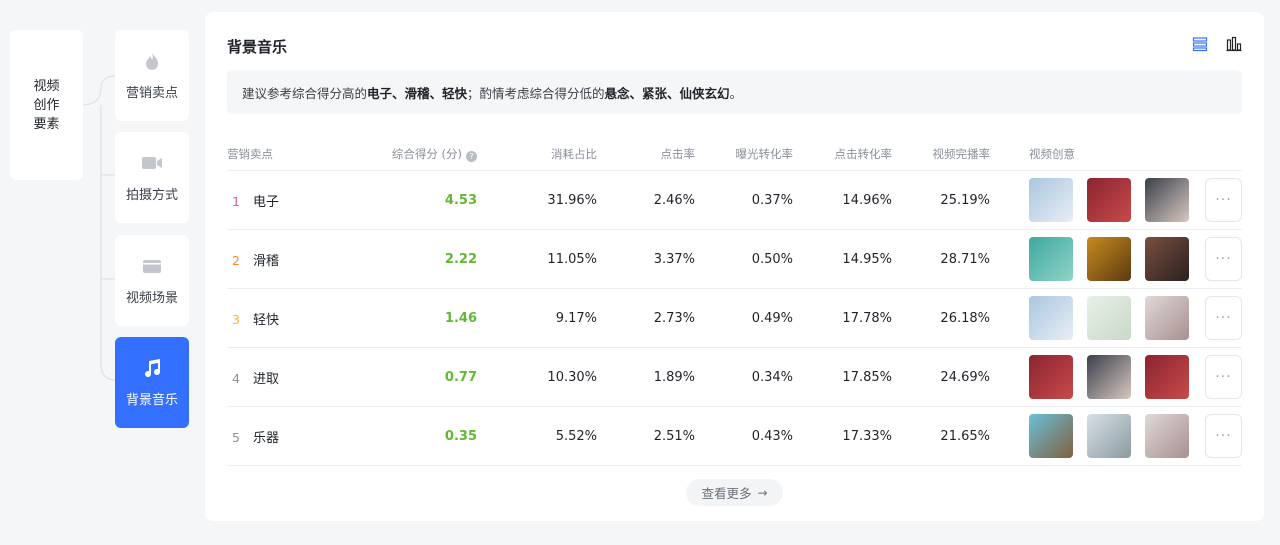 The width and height of the screenshot is (1280, 545). Describe the element at coordinates (151, 195) in the screenshot. I see `nav-label-shooting-method: 拍摄方式` at that location.